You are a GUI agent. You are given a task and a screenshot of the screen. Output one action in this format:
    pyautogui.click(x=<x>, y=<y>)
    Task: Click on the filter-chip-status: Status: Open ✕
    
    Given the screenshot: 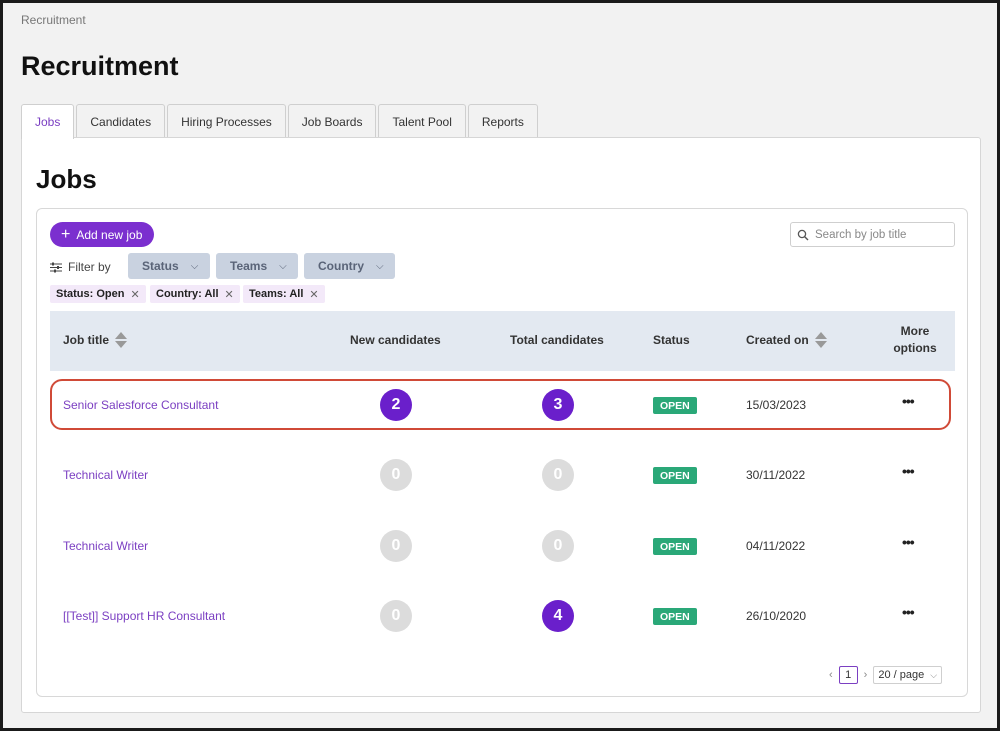 What is the action you would take?
    pyautogui.click(x=98, y=294)
    